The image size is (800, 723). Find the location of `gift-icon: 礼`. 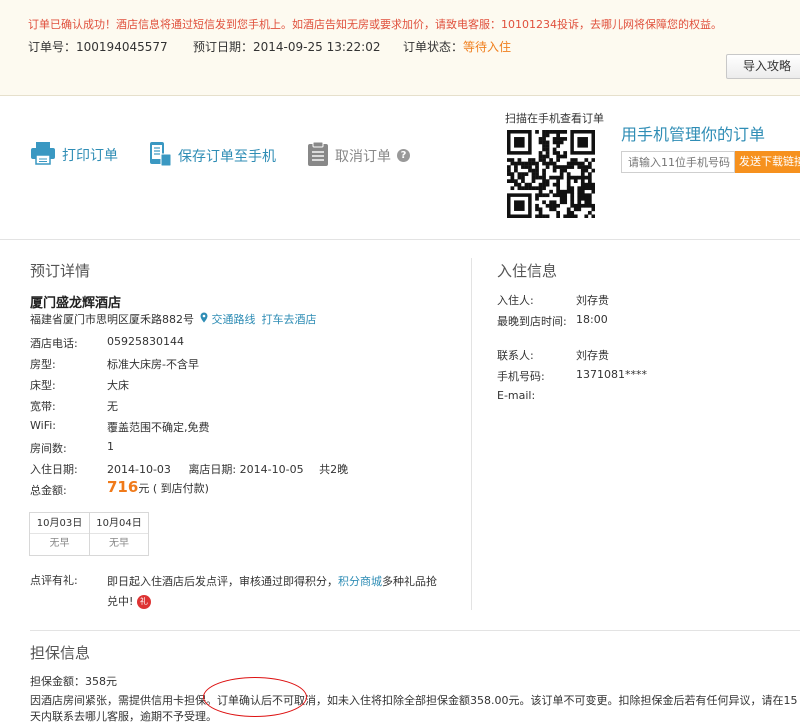

gift-icon: 礼 is located at coordinates (143, 602).